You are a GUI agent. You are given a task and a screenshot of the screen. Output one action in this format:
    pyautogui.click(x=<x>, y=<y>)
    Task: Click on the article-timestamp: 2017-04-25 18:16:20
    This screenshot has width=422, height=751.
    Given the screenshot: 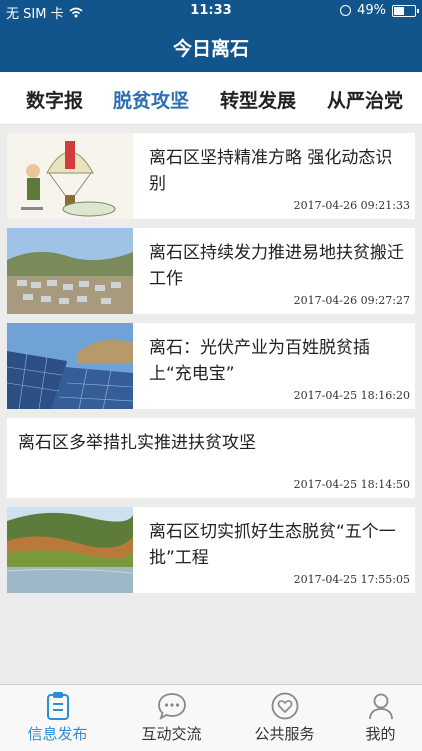 What is the action you would take?
    pyautogui.click(x=351, y=395)
    